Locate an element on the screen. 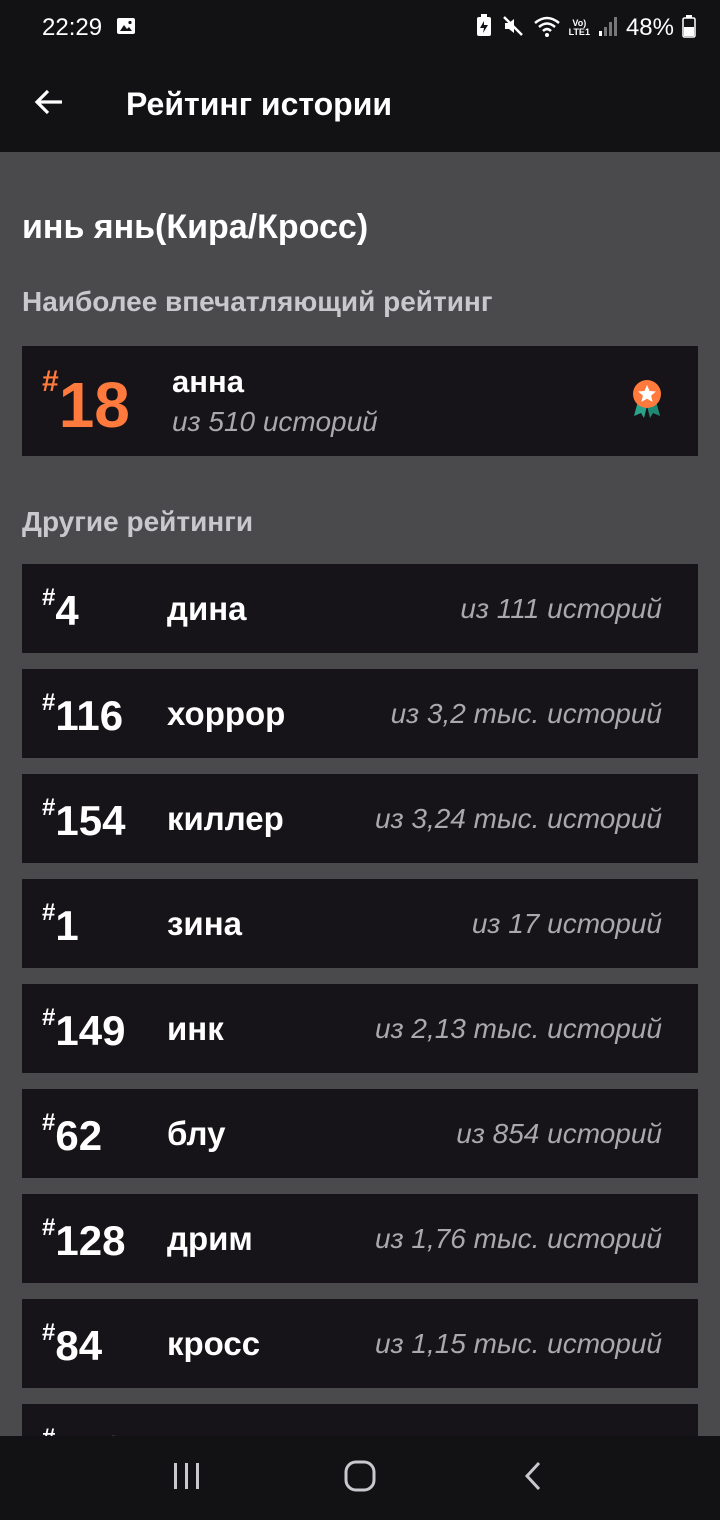  home-icon is located at coordinates (360, 1478).